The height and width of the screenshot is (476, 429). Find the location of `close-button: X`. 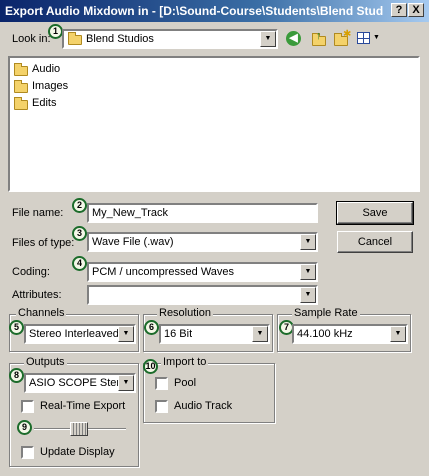

close-button: X is located at coordinates (416, 10).